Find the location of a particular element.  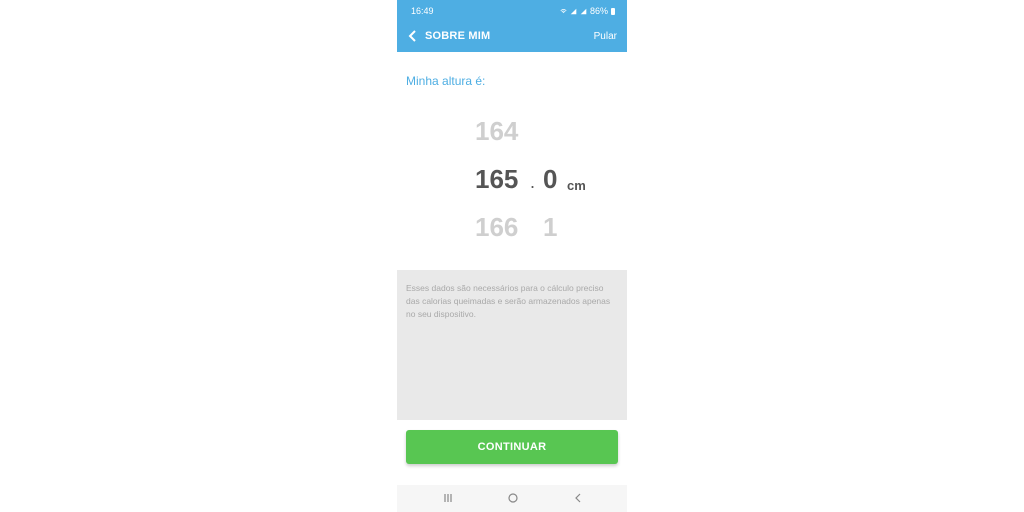

status-bar: 16:49 86% is located at coordinates (512, 11).